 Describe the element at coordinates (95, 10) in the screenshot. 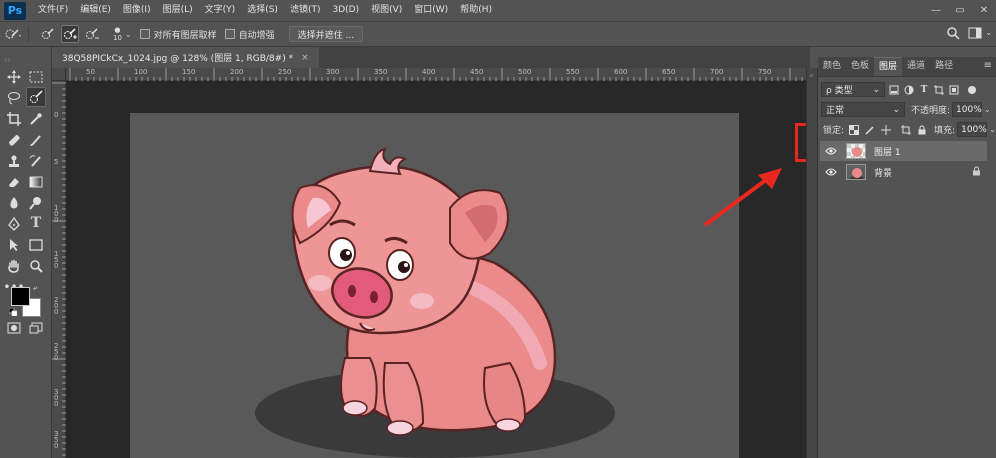

I see `menu-edit: 编辑(E)` at that location.